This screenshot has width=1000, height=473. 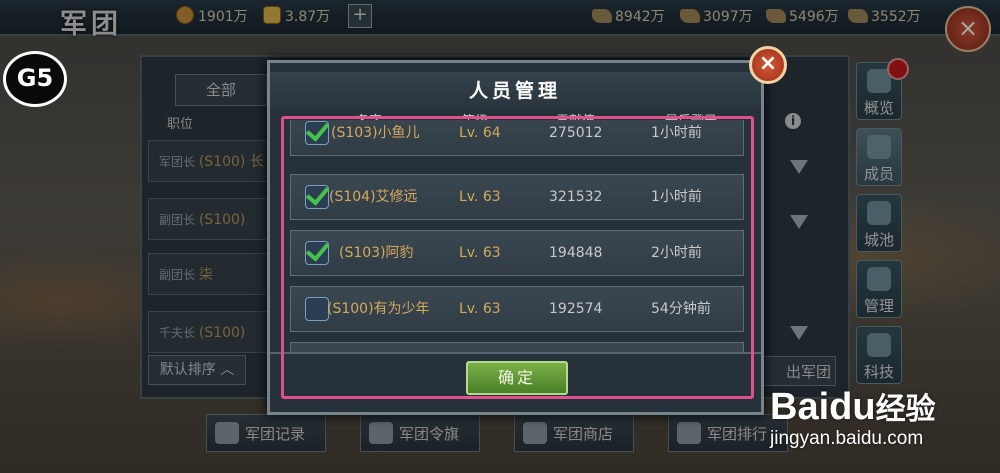 What do you see at coordinates (514, 91) in the screenshot?
I see `dialog-title: 人员管理` at bounding box center [514, 91].